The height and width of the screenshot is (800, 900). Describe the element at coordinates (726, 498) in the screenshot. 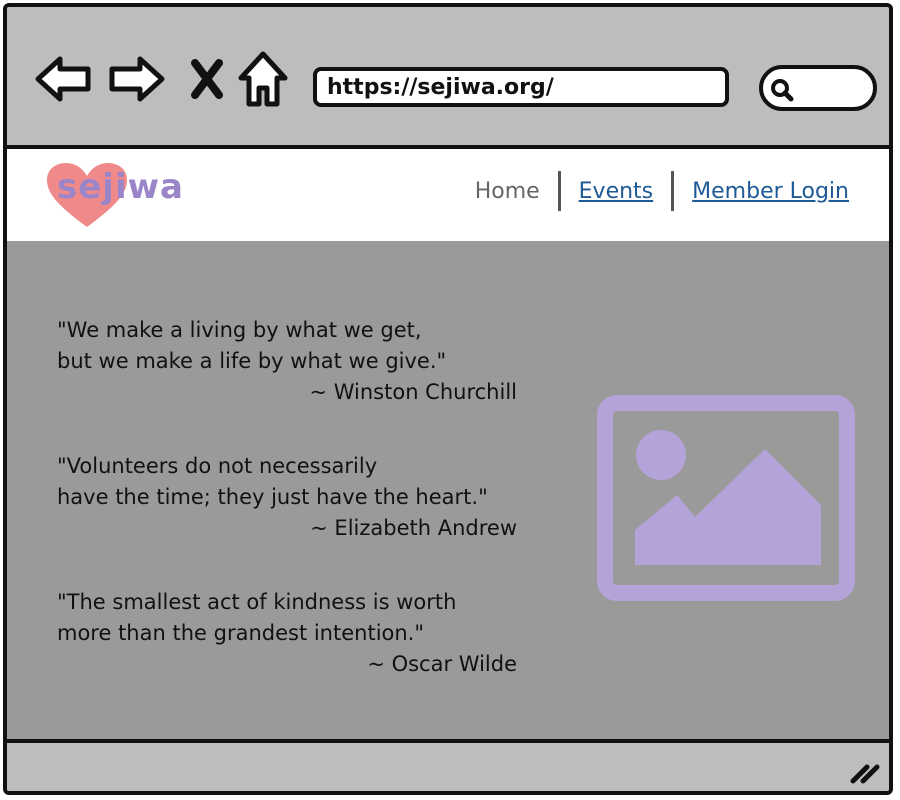

I see `image-placeholder-icon` at that location.